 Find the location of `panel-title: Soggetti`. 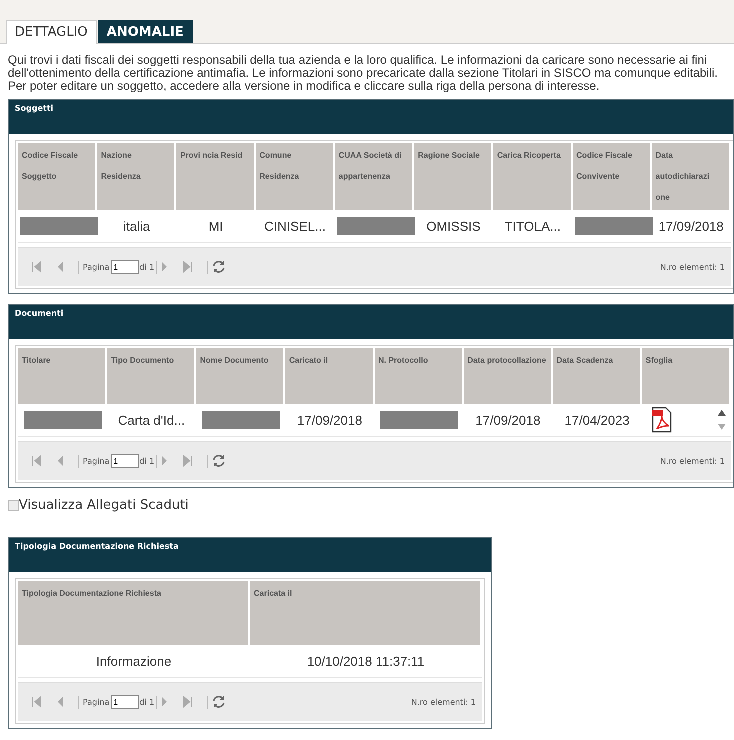

panel-title: Soggetti is located at coordinates (34, 108).